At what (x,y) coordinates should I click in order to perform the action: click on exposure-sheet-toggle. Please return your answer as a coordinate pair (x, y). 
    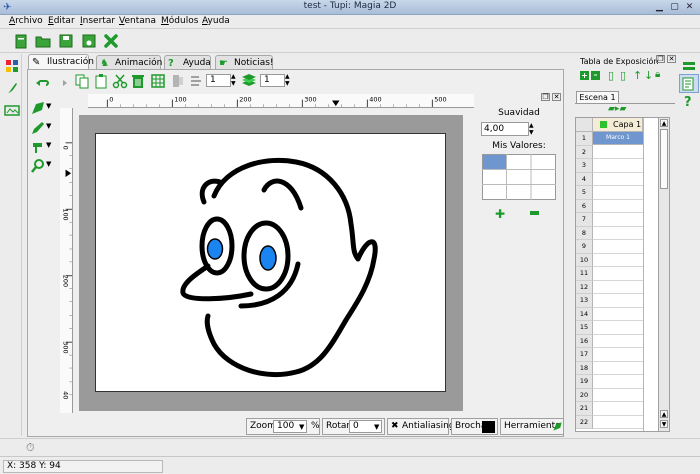
    Looking at the image, I should click on (689, 83).